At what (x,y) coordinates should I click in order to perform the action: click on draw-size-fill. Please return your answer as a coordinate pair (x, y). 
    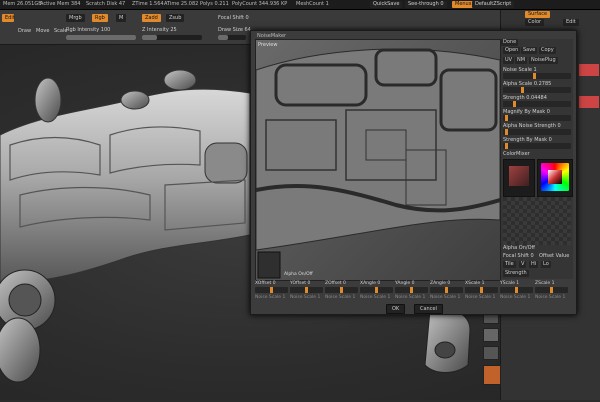
    Looking at the image, I should click on (223, 37).